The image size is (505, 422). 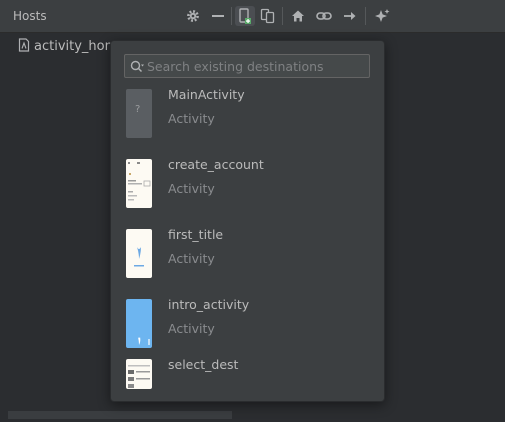 What do you see at coordinates (247, 380) in the screenshot?
I see `destination-item-select-dest: select_dest` at bounding box center [247, 380].